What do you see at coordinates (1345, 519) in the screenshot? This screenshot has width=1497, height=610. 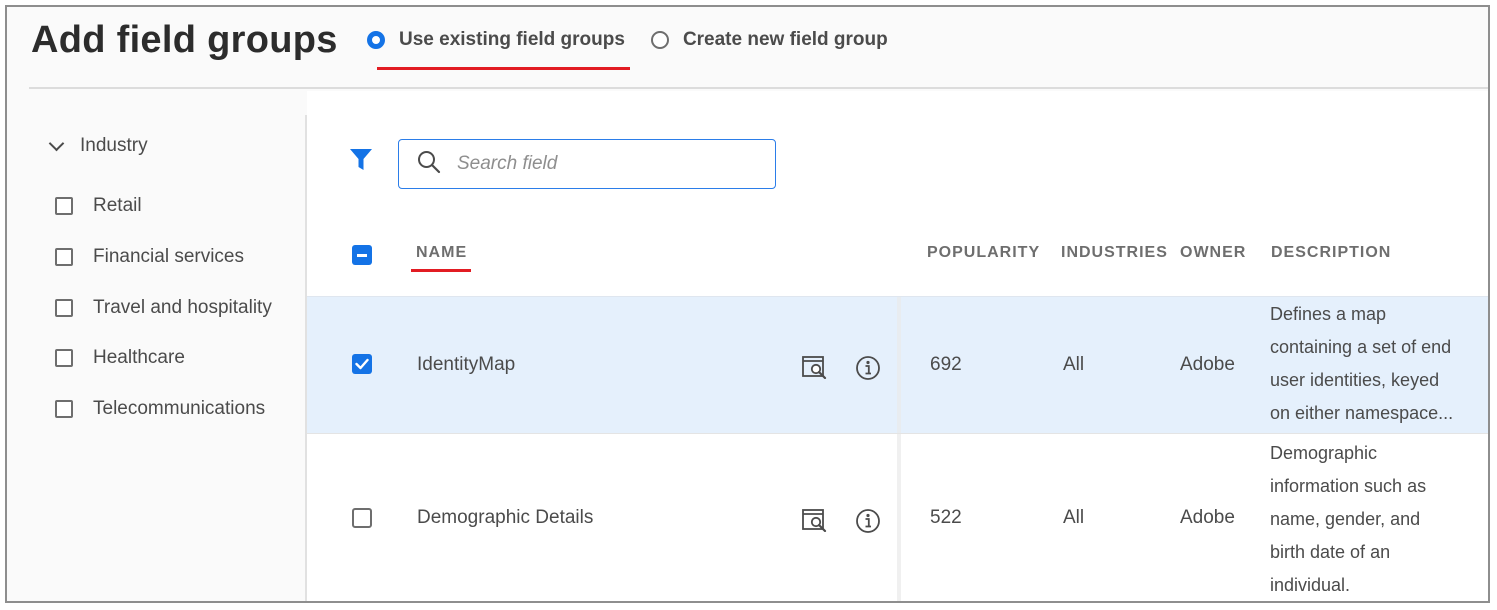 I see `description-line: name, gender, and` at bounding box center [1345, 519].